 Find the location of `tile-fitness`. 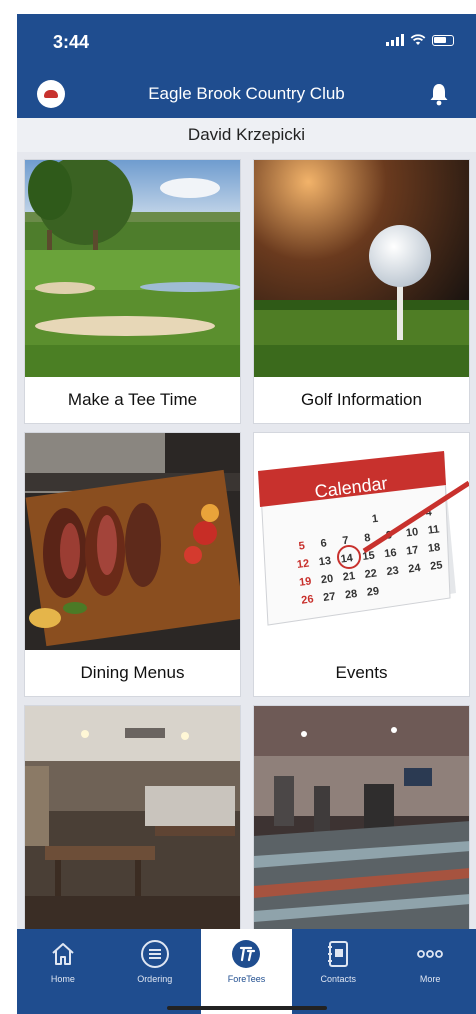

tile-fitness is located at coordinates (361, 817).